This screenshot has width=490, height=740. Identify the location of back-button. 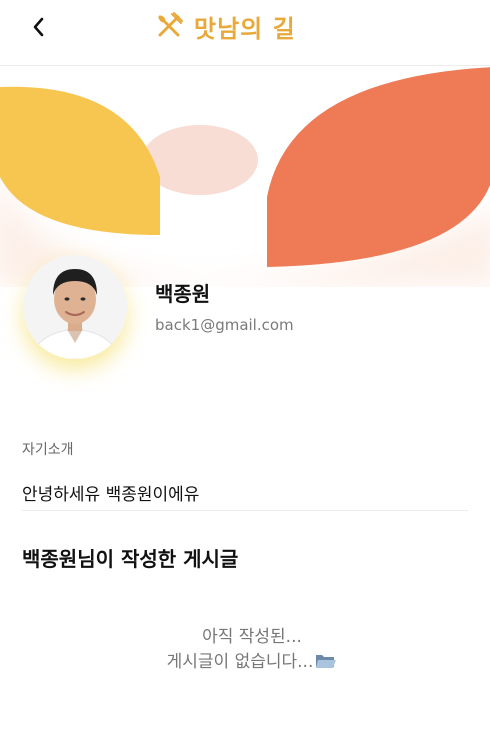
(39, 27).